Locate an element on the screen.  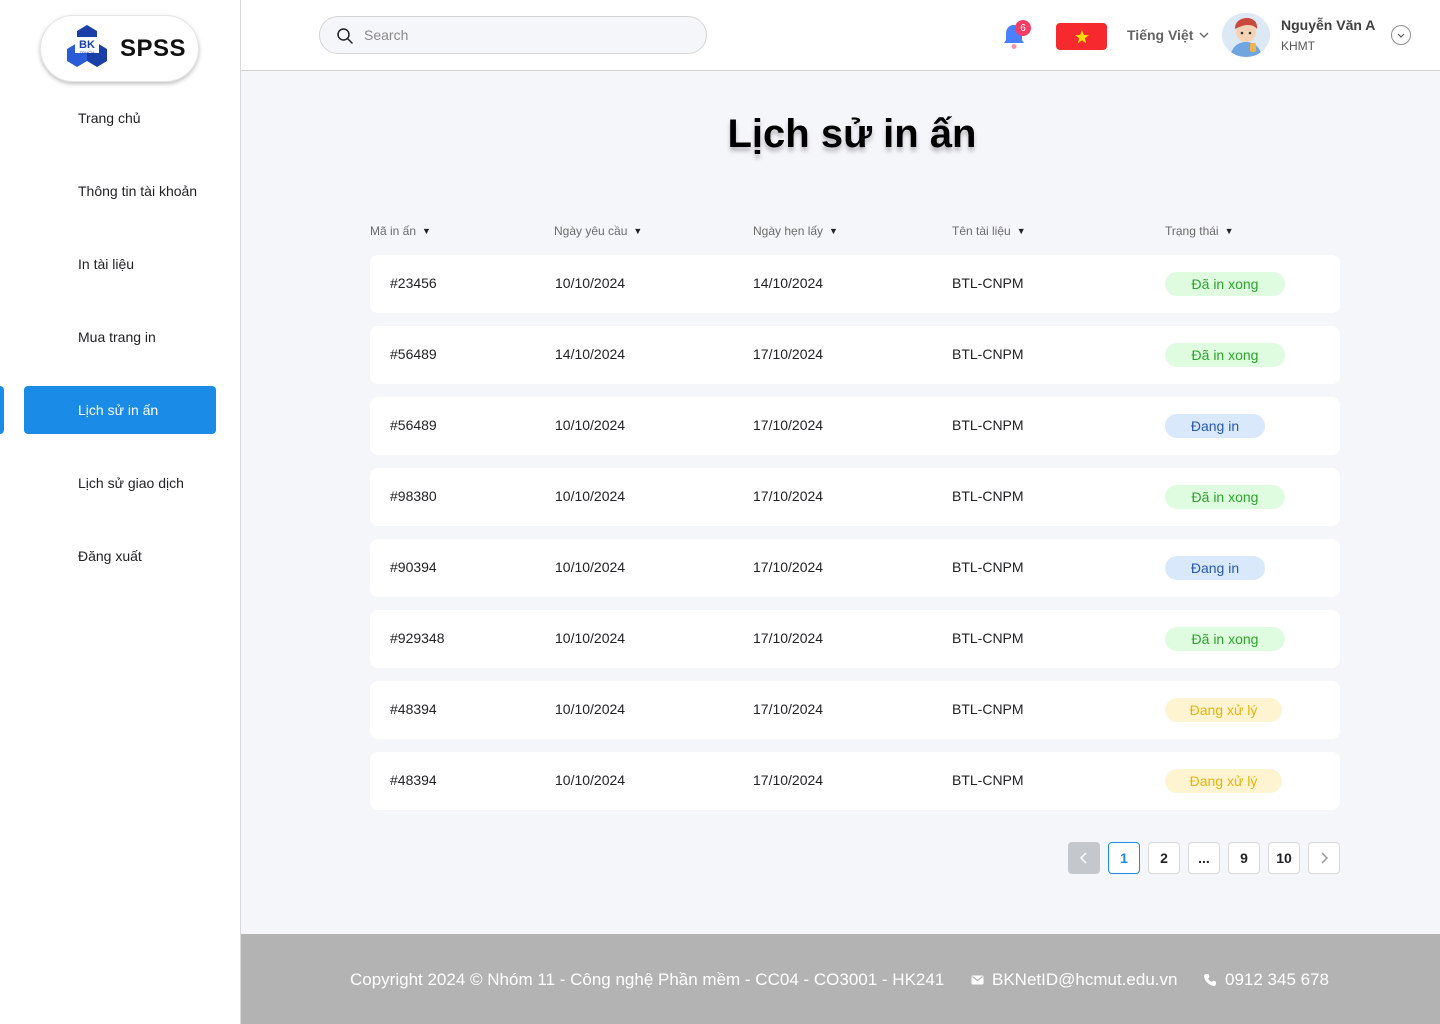
page-button-2: 2 is located at coordinates (1164, 858).